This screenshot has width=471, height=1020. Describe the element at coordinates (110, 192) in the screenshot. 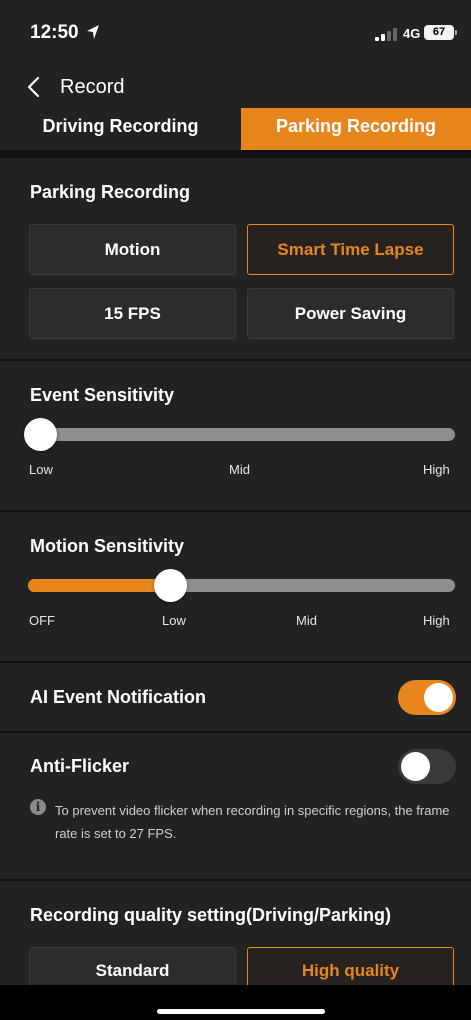

I see `parking-recording-title: Parking Recording` at that location.